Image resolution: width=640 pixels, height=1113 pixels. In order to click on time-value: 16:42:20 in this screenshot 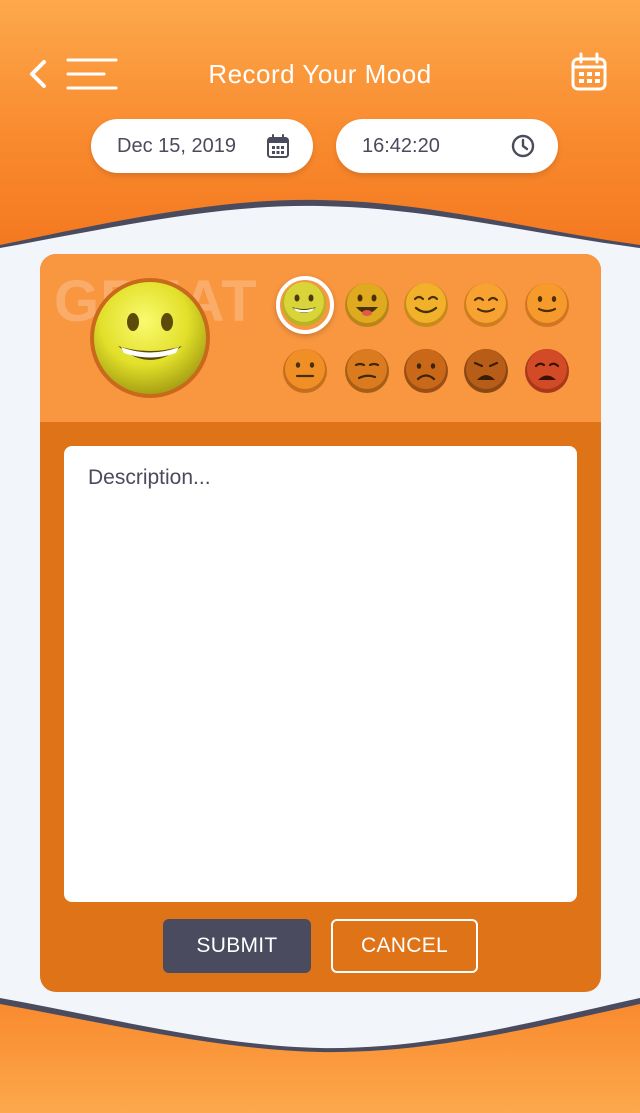, I will do `click(401, 145)`.